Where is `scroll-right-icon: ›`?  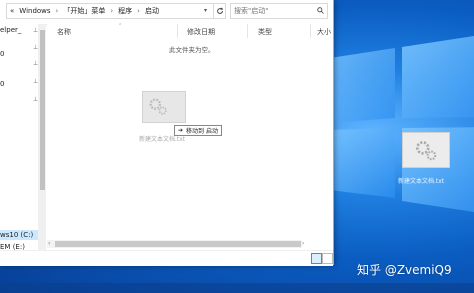 scroll-right-icon: › is located at coordinates (303, 243).